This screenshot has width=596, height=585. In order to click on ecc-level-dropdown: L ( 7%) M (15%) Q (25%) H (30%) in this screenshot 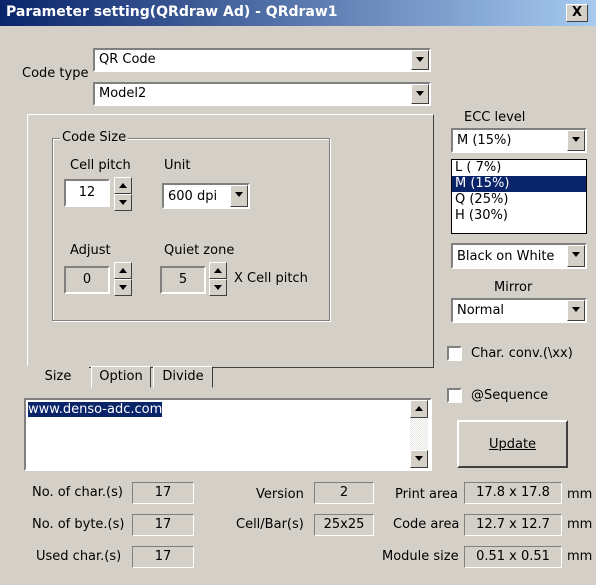, I will do `click(519, 196)`.